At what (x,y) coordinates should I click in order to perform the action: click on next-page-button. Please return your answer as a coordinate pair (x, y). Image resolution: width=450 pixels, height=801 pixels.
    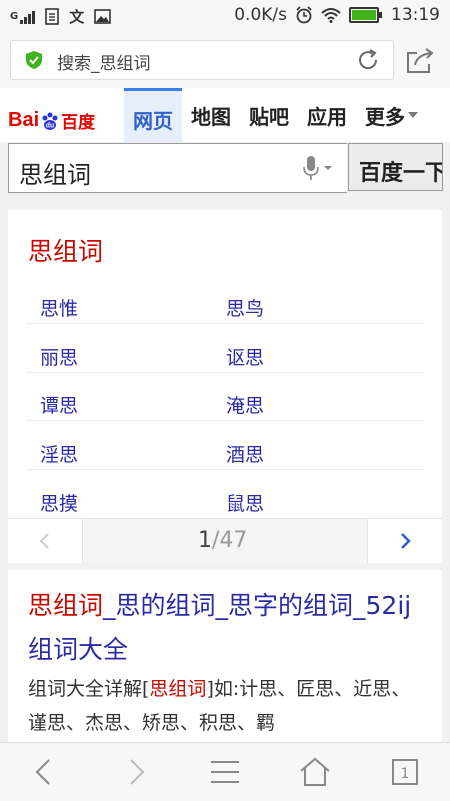
    Looking at the image, I should click on (404, 541).